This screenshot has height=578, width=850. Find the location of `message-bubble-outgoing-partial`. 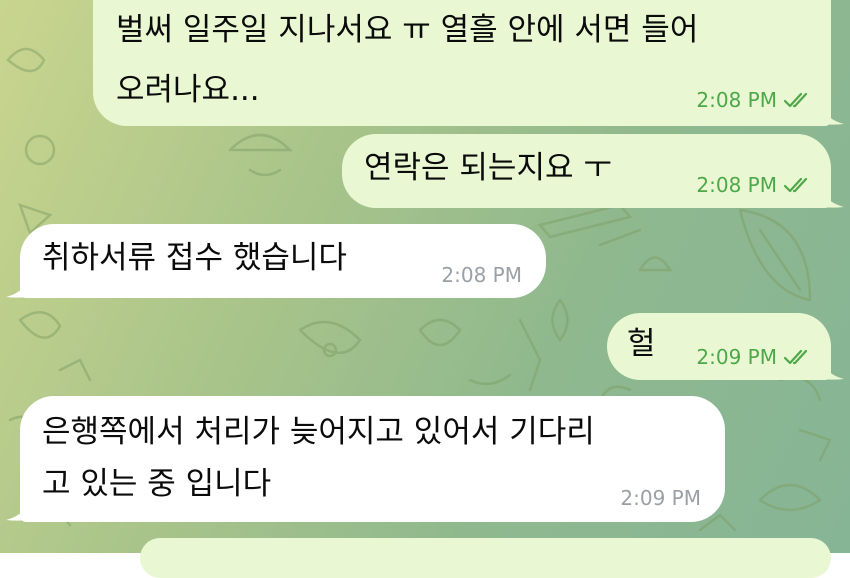

message-bubble-outgoing-partial is located at coordinates (485, 558).